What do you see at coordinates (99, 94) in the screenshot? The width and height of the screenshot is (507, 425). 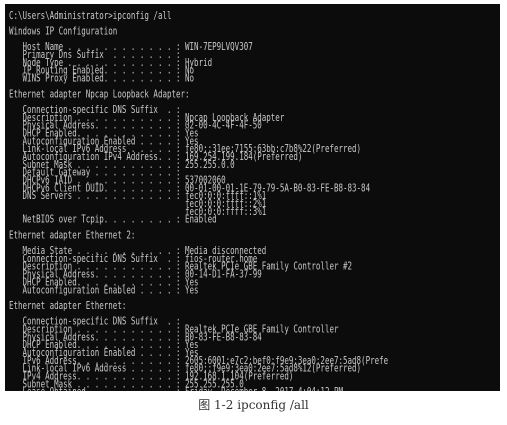 I see `console-line: Ethernet adapter Npcap Loopback Adapter:` at bounding box center [99, 94].